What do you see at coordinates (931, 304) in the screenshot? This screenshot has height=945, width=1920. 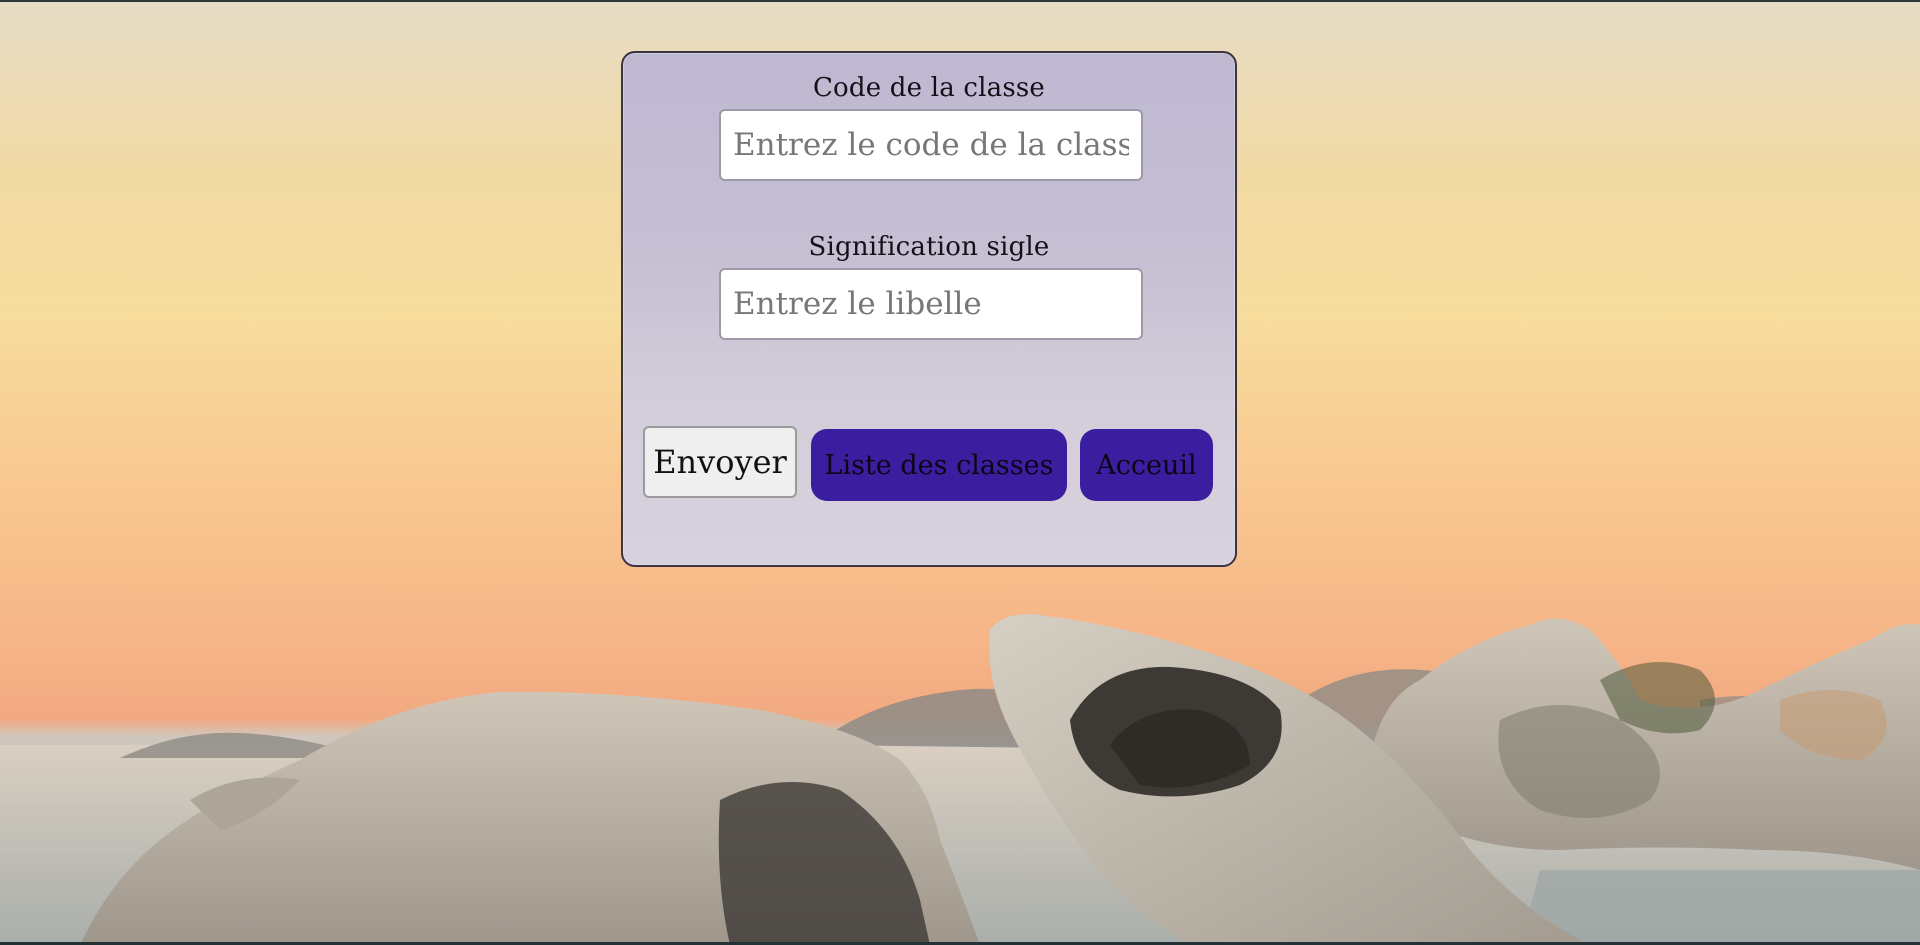 I see `libelle-input` at bounding box center [931, 304].